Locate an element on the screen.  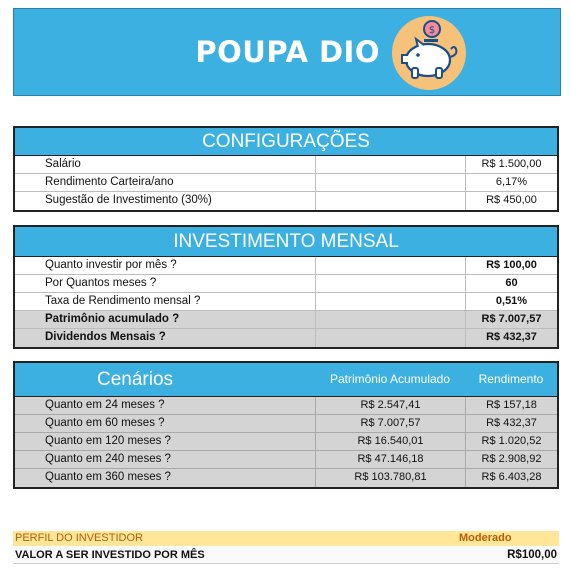
table-row: Dividendos Mensais ? R$ 432,37 is located at coordinates (286, 338).